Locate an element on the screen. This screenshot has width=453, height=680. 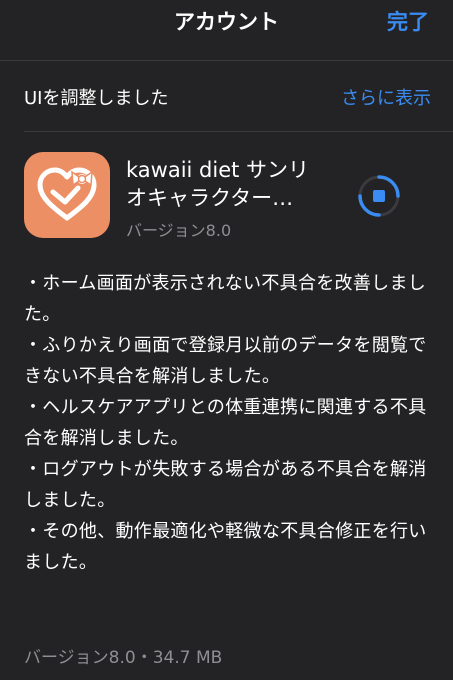
release-note-item: ・ホーム画面が表示されない不具合を改善しました。 is located at coordinates (225, 299).